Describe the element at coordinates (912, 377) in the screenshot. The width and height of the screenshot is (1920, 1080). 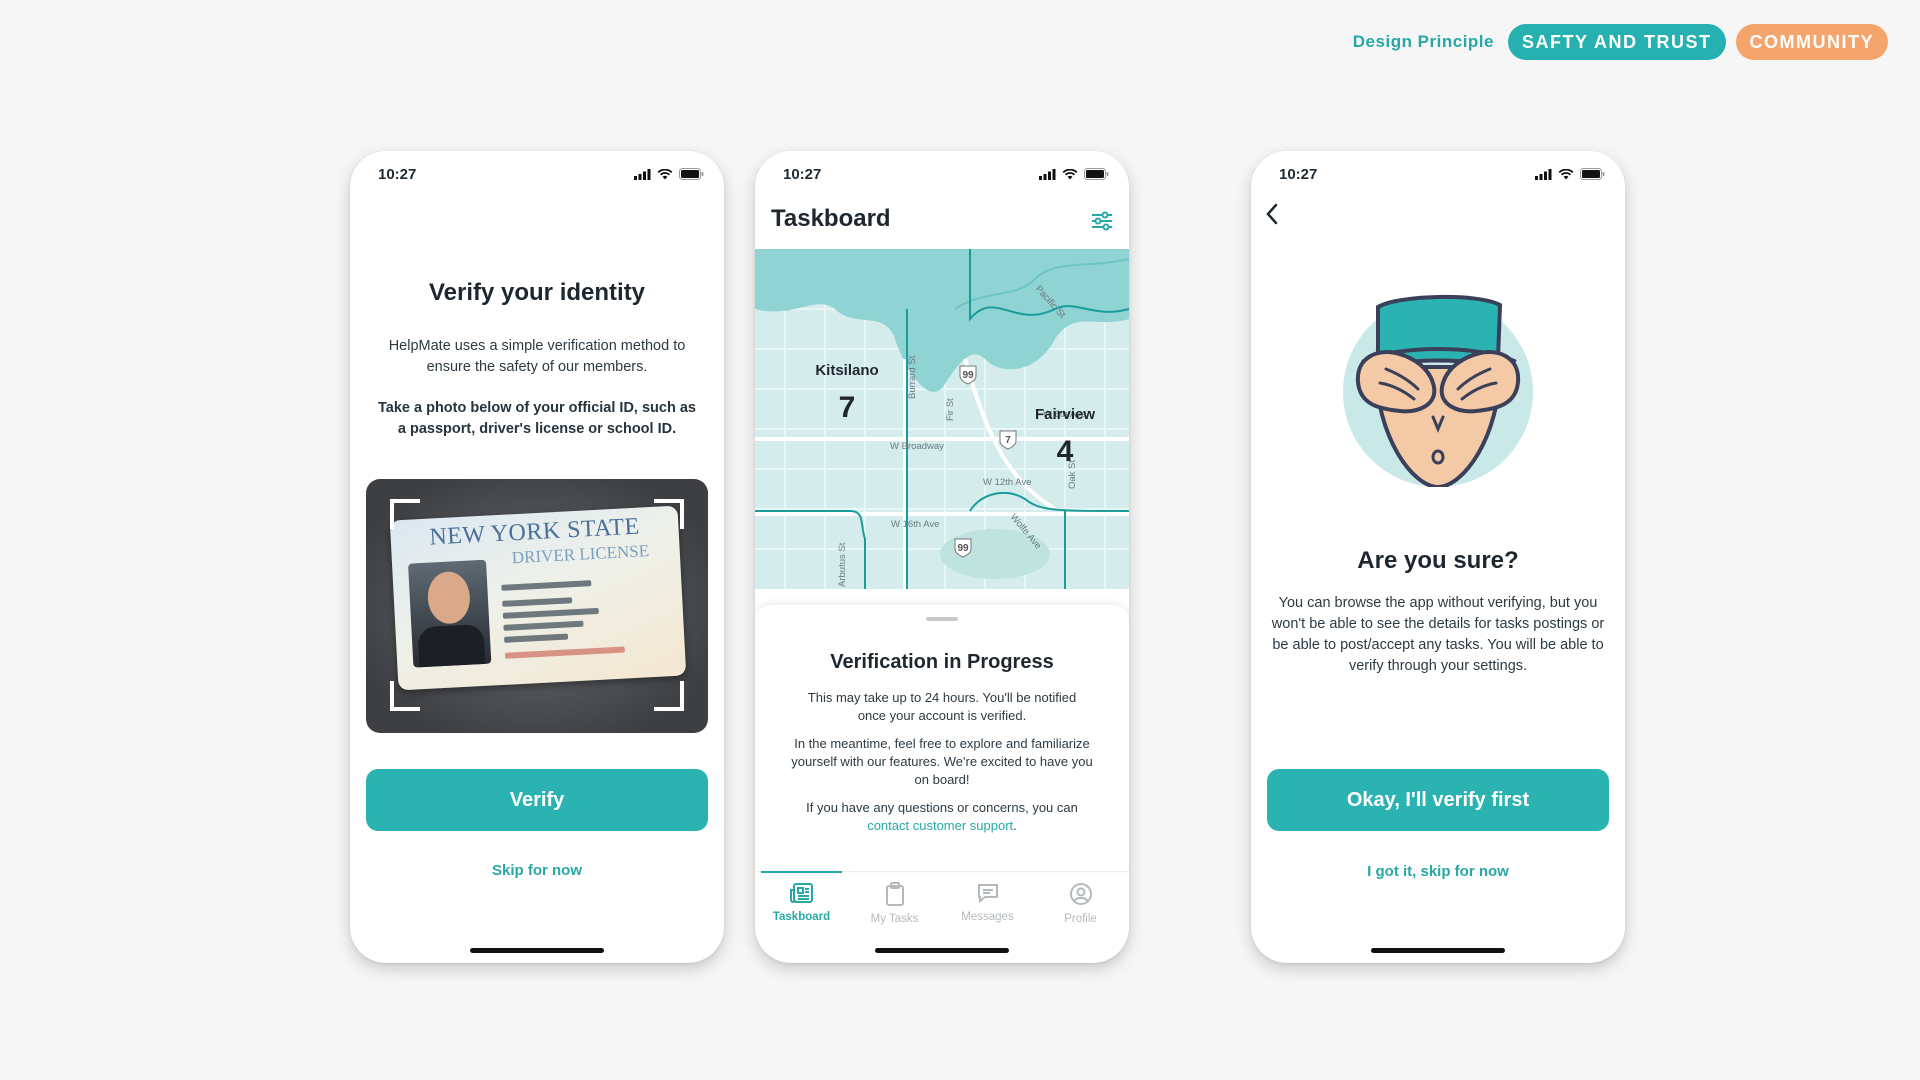
I see `street-burrard-st: Burrard St` at that location.